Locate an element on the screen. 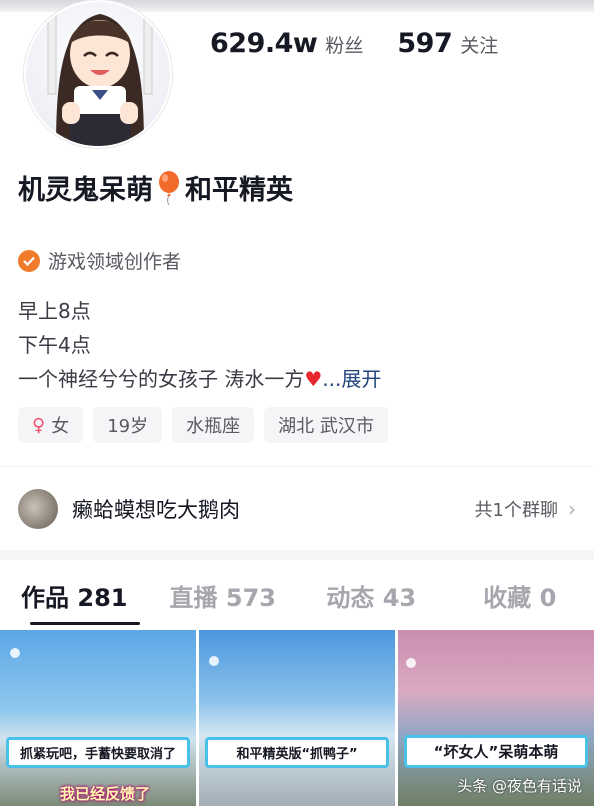 Image resolution: width=594 pixels, height=806 pixels. bio-line: 下午4点 is located at coordinates (54, 345).